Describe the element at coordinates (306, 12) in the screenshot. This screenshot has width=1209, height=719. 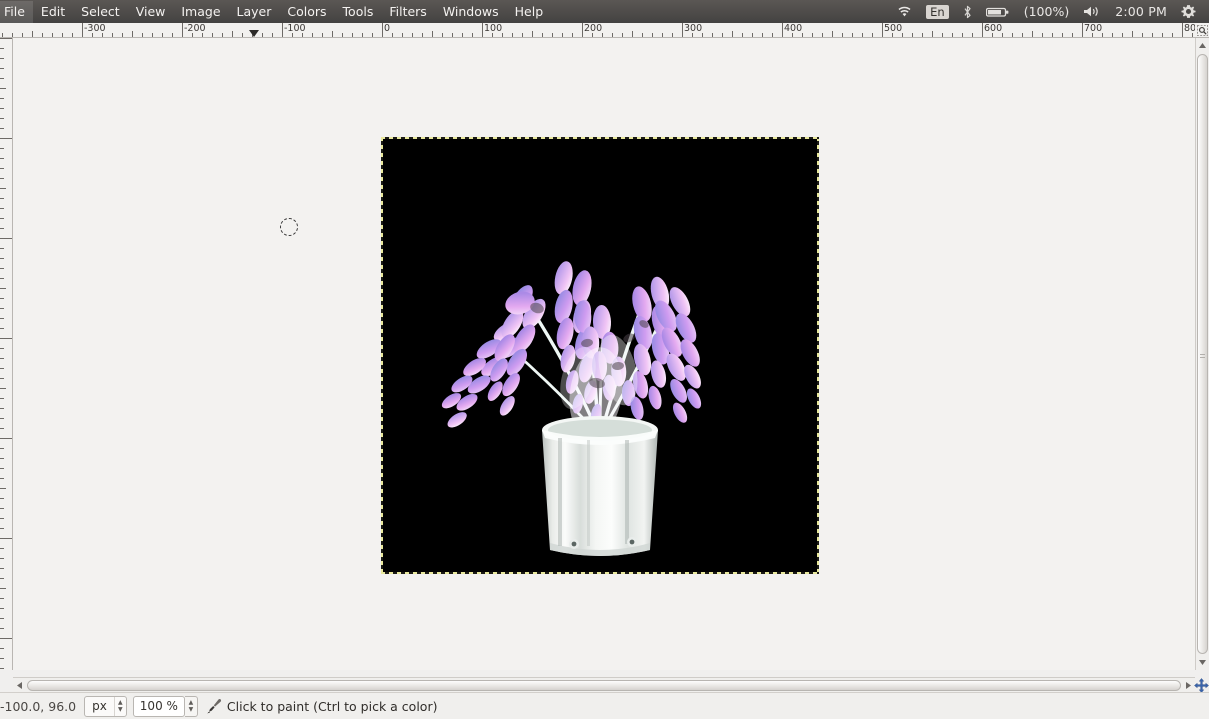
I see `menu-colors: Colors` at that location.